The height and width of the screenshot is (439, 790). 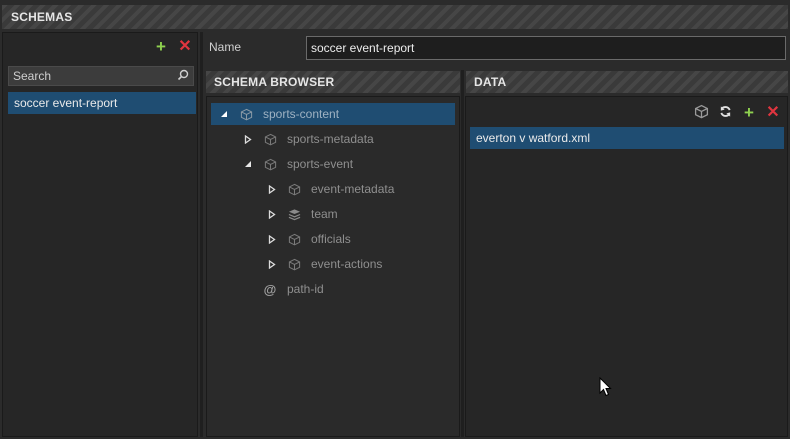 I want to click on refresh-button, so click(x=725, y=113).